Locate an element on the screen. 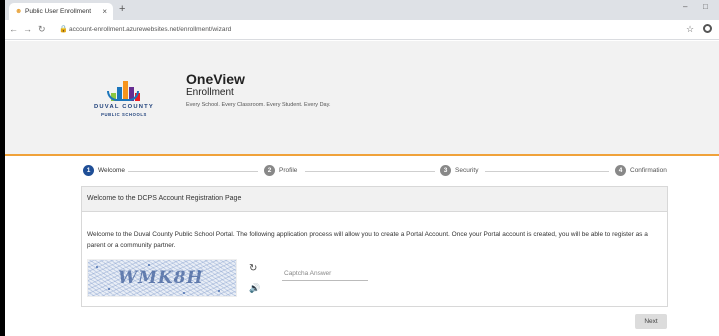  brand-title: OneView is located at coordinates (215, 79).